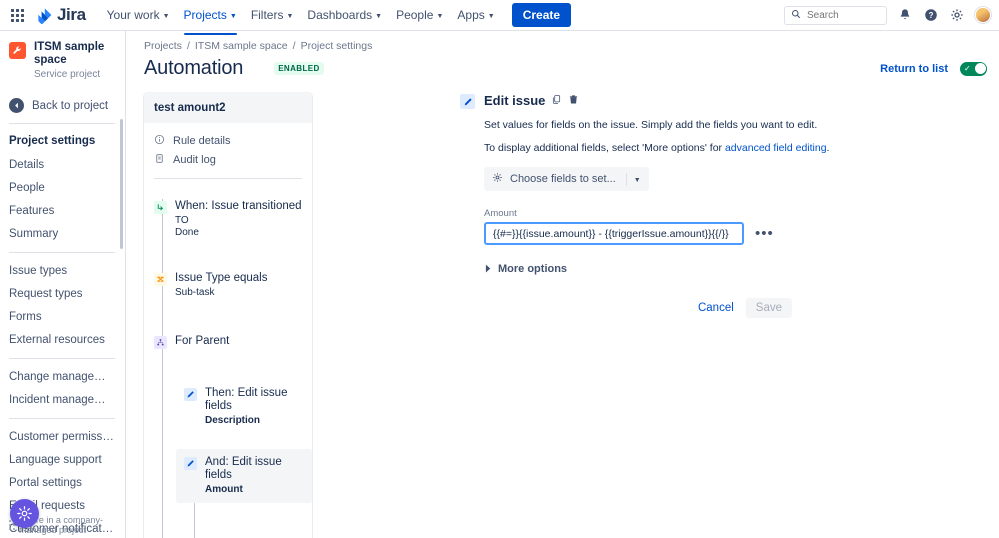 This screenshot has width=999, height=538. What do you see at coordinates (768, 308) in the screenshot?
I see `save-button: Save` at bounding box center [768, 308].